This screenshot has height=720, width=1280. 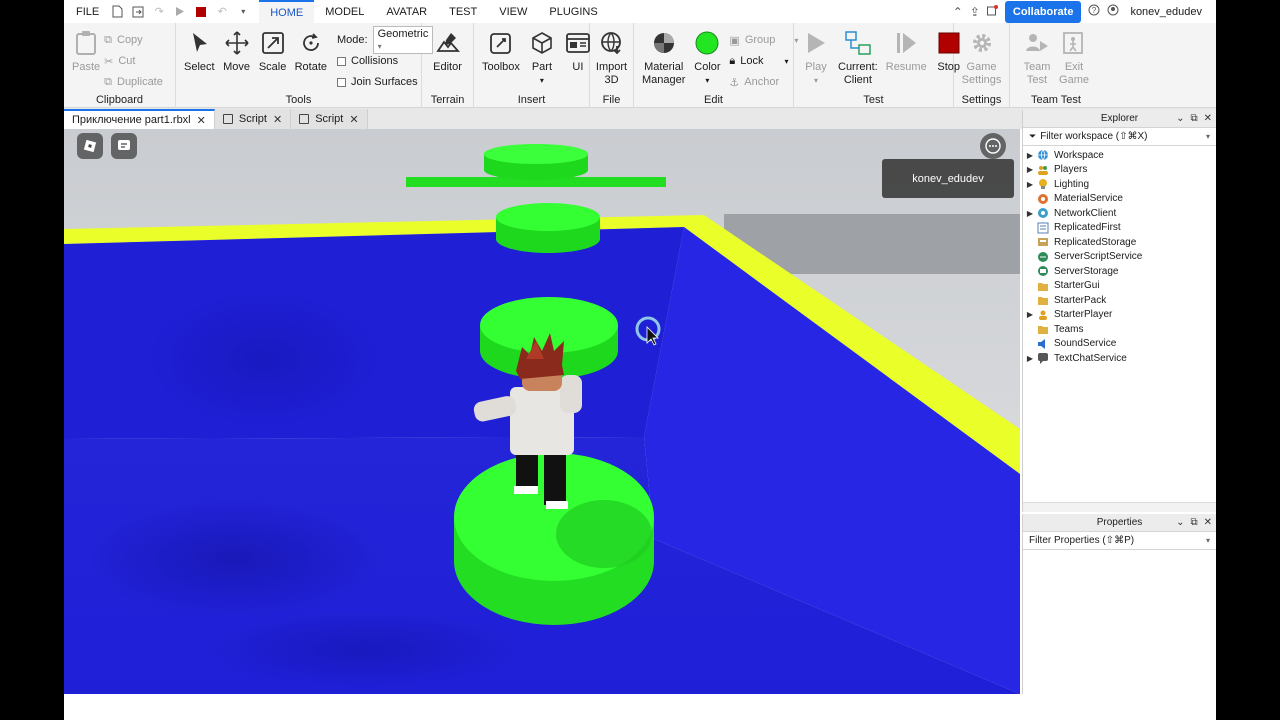 What do you see at coordinates (1119, 228) in the screenshot?
I see `explorer-item-replicatedfirst: ReplicatedFirst` at bounding box center [1119, 228].